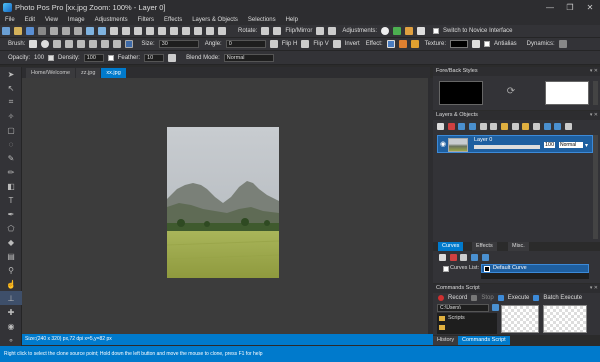 This screenshot has height=362, width=600. What do you see at coordinates (11, 214) in the screenshot?
I see `pen-icon: ✒` at bounding box center [11, 214].